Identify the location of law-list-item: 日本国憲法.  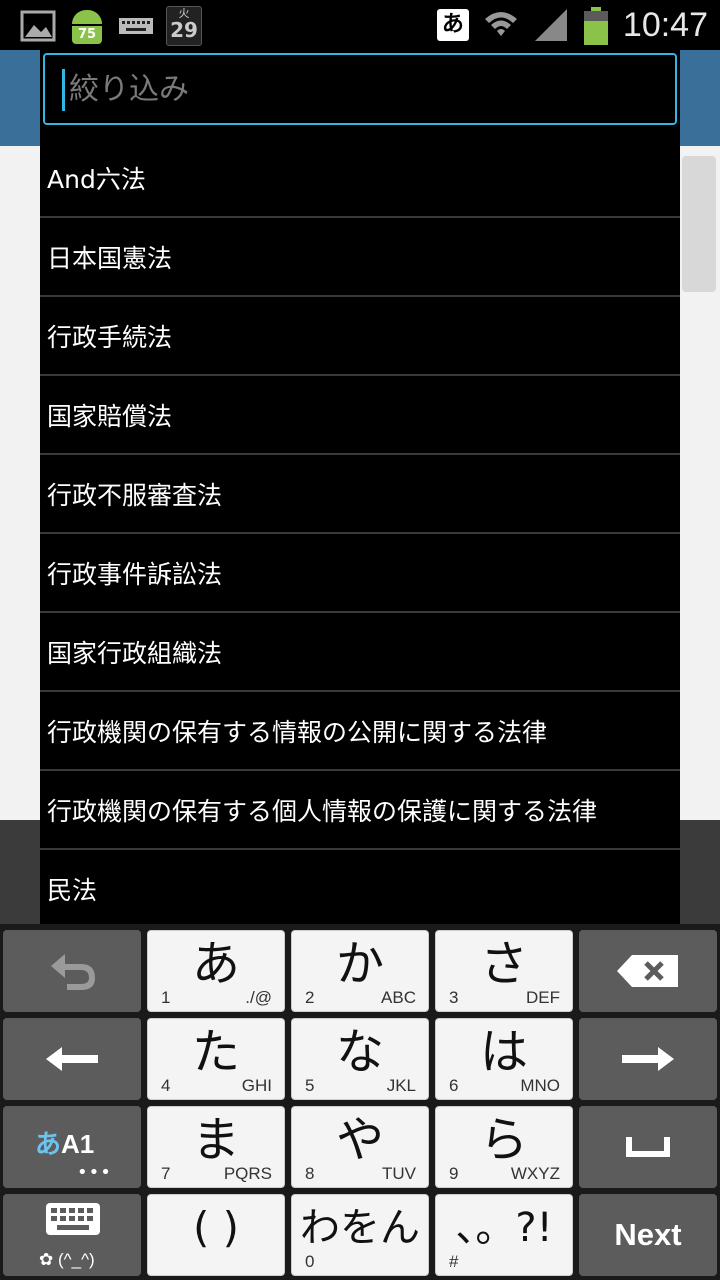
(360, 257).